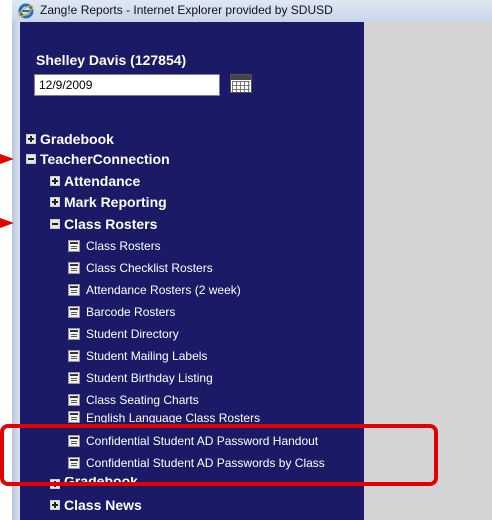  What do you see at coordinates (103, 505) in the screenshot?
I see `tree-item-label: Class News` at bounding box center [103, 505].